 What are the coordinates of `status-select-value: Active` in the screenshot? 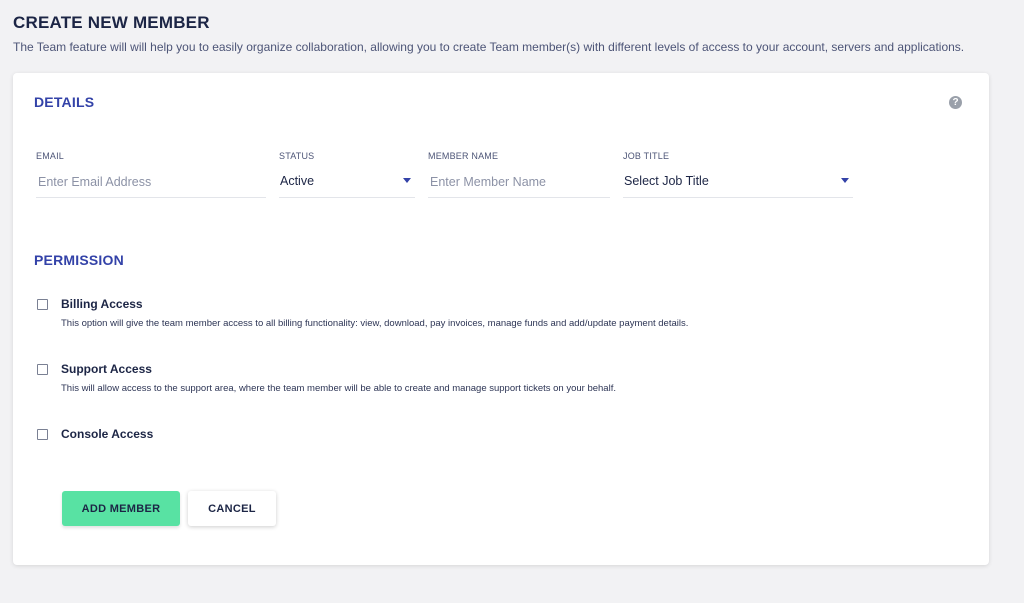 It's located at (297, 181).